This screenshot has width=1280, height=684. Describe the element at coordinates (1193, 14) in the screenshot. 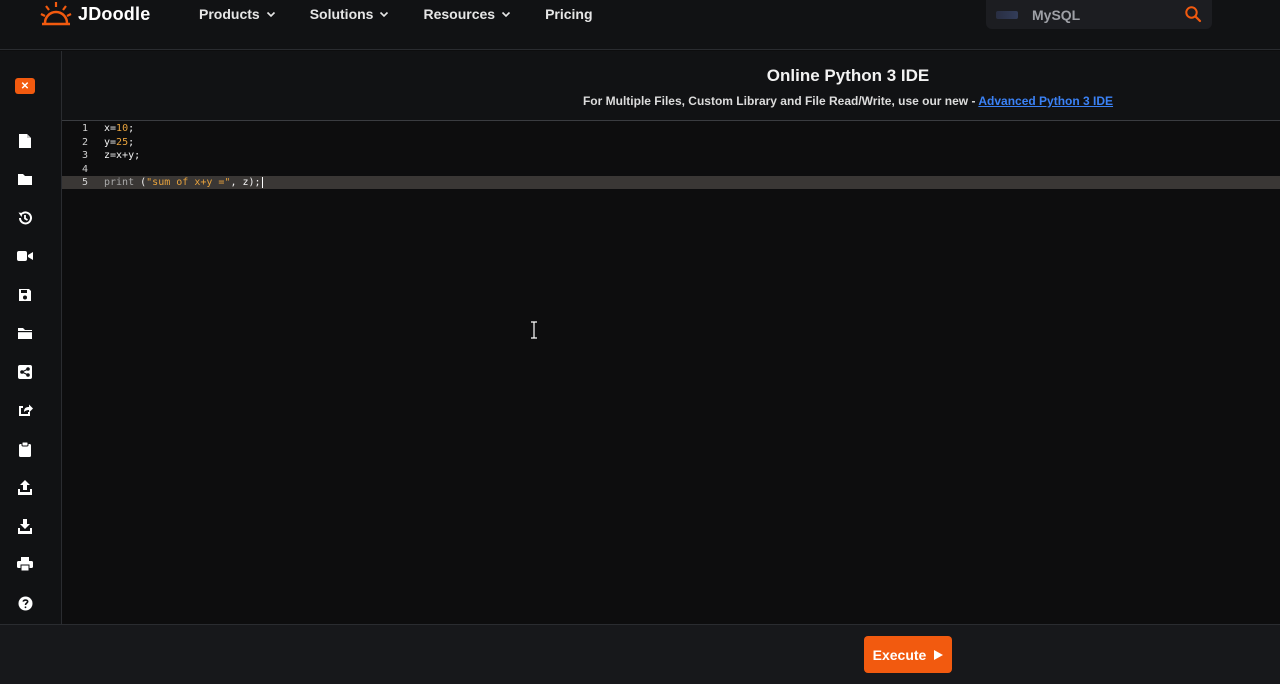

I see `search-icon` at that location.